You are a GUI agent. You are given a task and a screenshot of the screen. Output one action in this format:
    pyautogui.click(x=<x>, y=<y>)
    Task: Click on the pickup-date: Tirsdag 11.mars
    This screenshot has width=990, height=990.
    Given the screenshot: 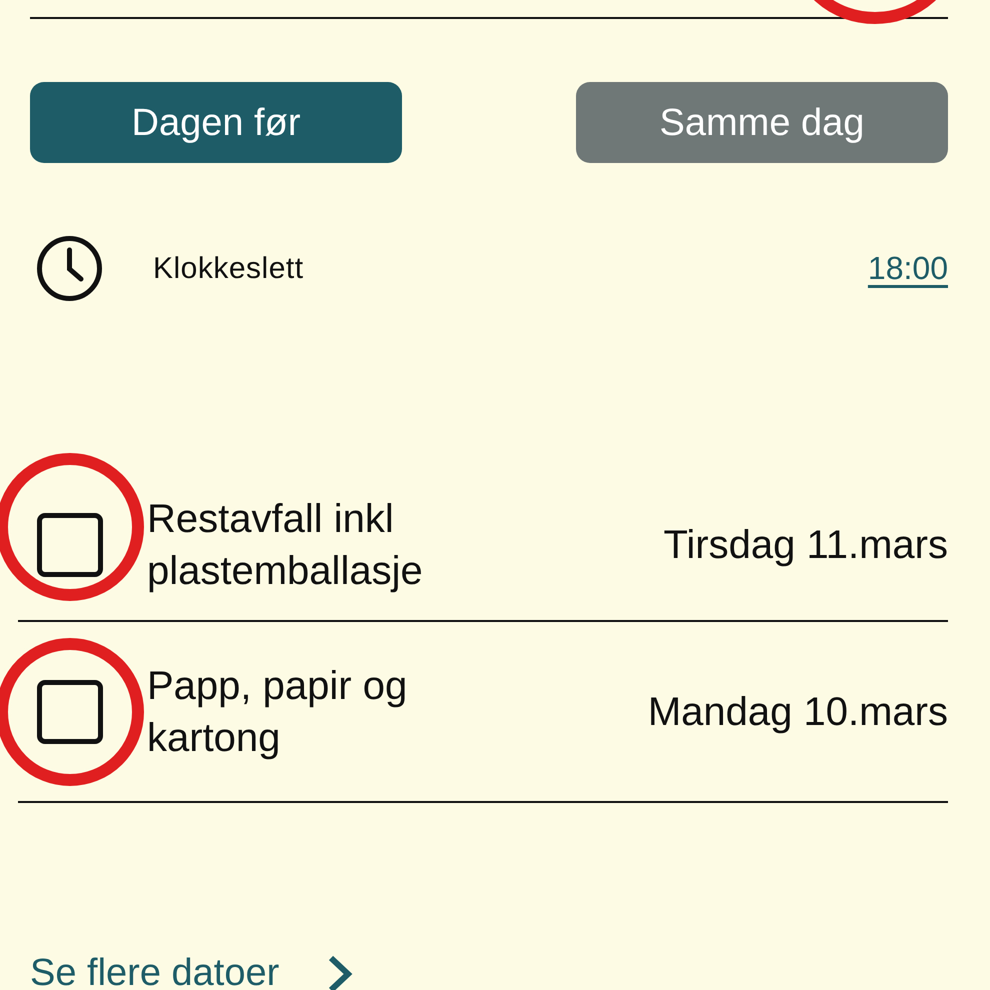 What is the action you would take?
    pyautogui.click(x=805, y=545)
    